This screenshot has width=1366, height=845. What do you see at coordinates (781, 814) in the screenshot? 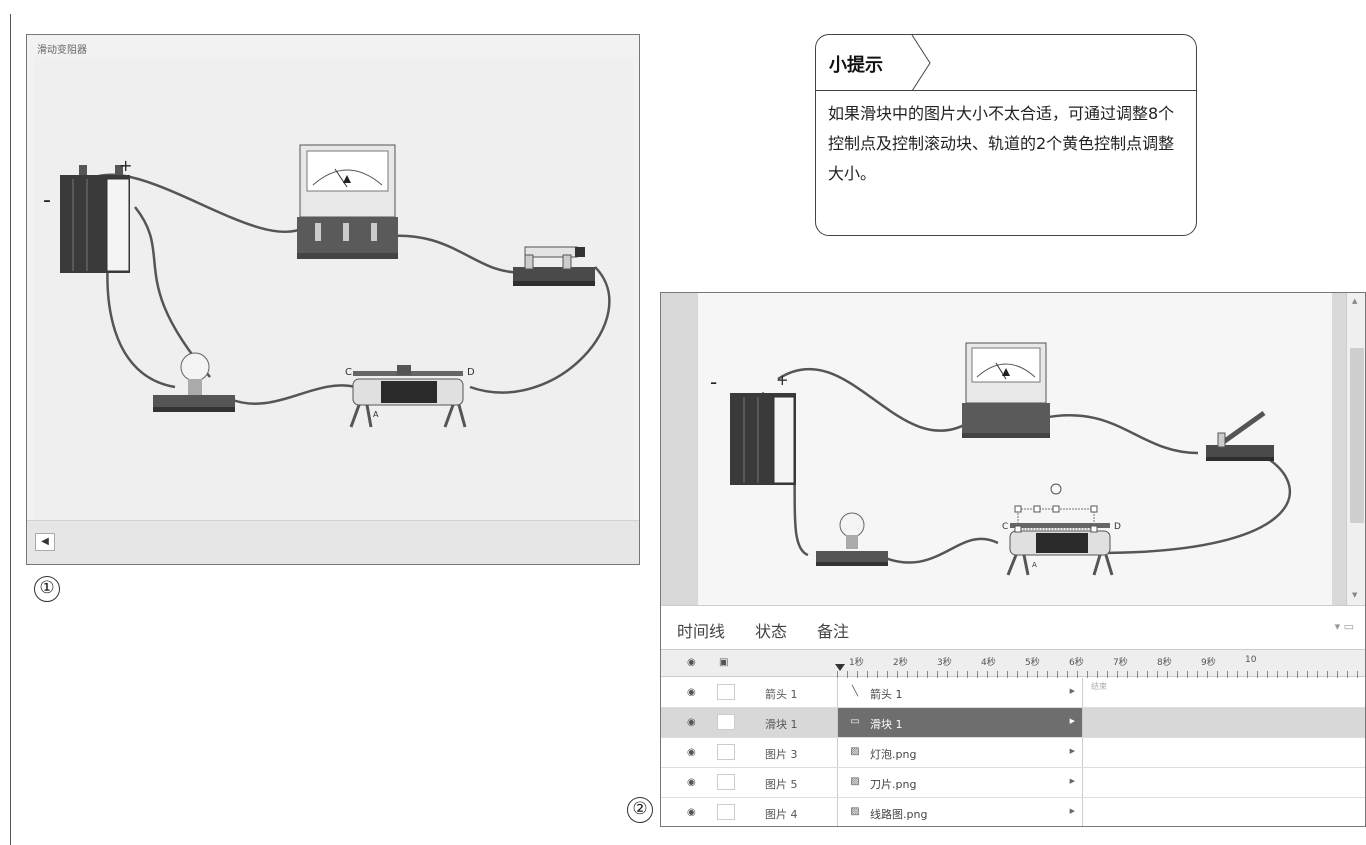
I see `layer-name: 图片 4` at bounding box center [781, 814].